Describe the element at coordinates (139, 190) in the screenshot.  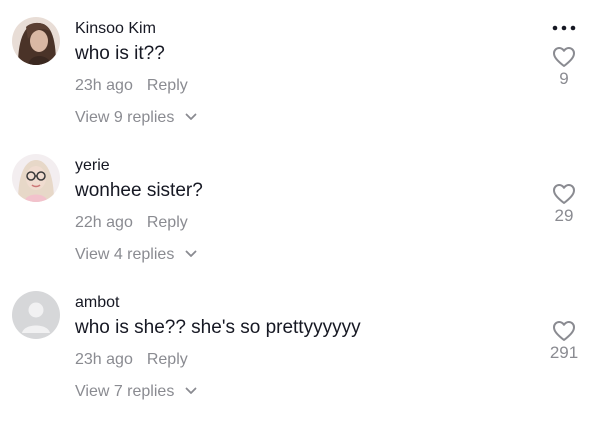
I see `comment-text: wonhee sister?` at that location.